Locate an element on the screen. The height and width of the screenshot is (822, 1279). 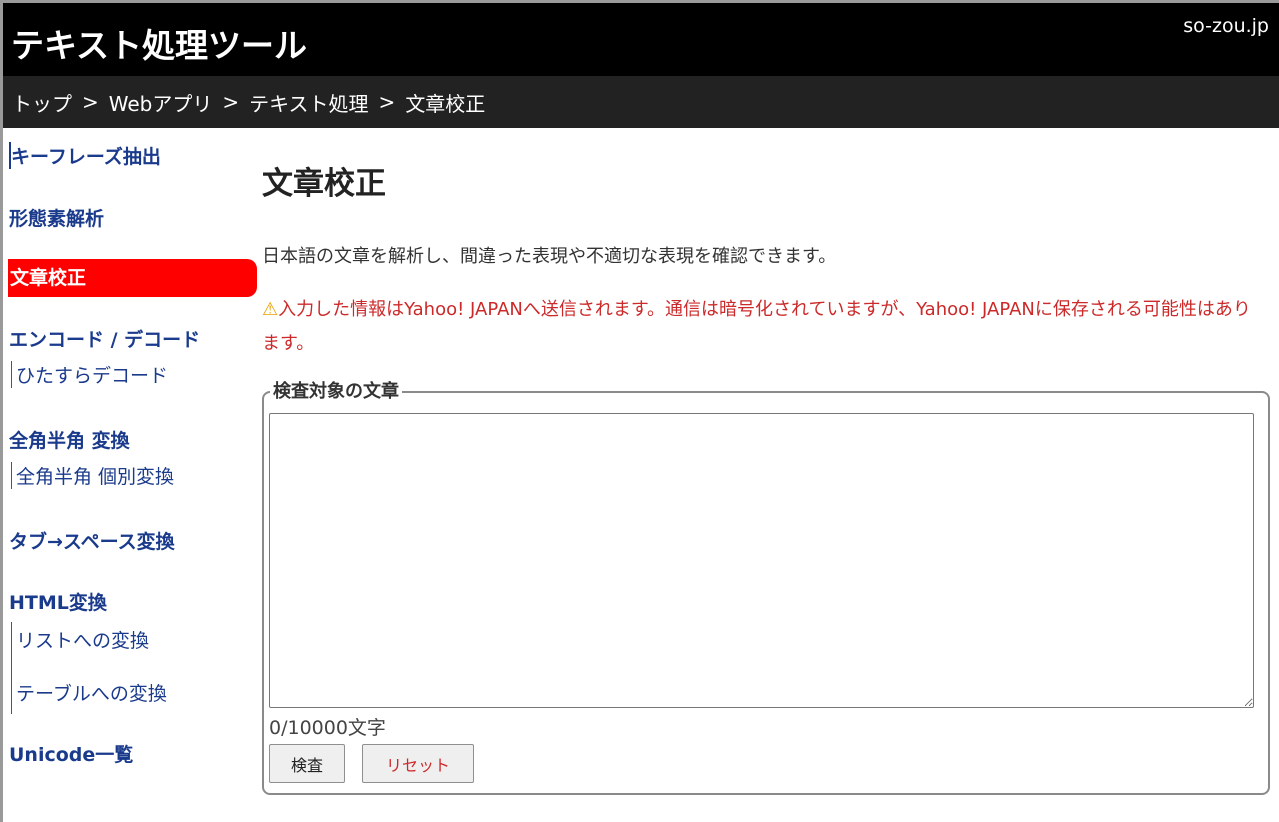
sidebar-subitem-decode: ひたすらデコード is located at coordinates (92, 374).